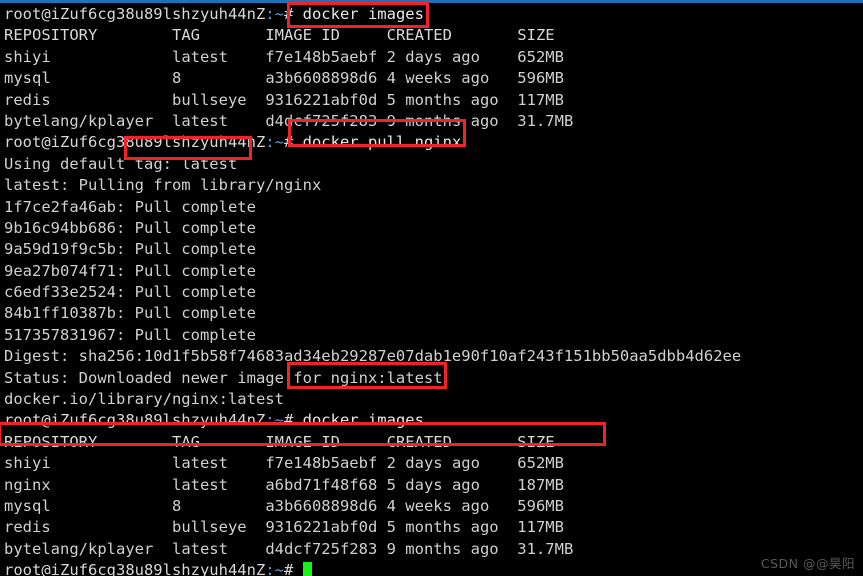 The height and width of the screenshot is (576, 863). I want to click on pull-layer-line: 1f7ce2fa46ab: Pull complete, so click(130, 206).